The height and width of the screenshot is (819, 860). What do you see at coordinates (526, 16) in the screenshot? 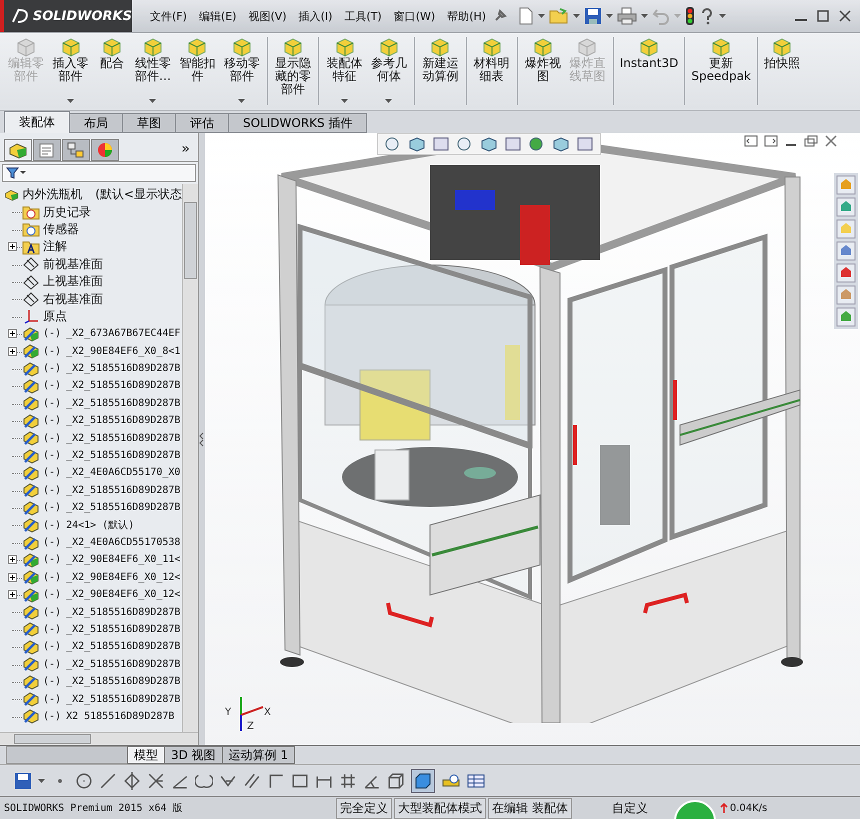
I see `new-document-icon` at bounding box center [526, 16].